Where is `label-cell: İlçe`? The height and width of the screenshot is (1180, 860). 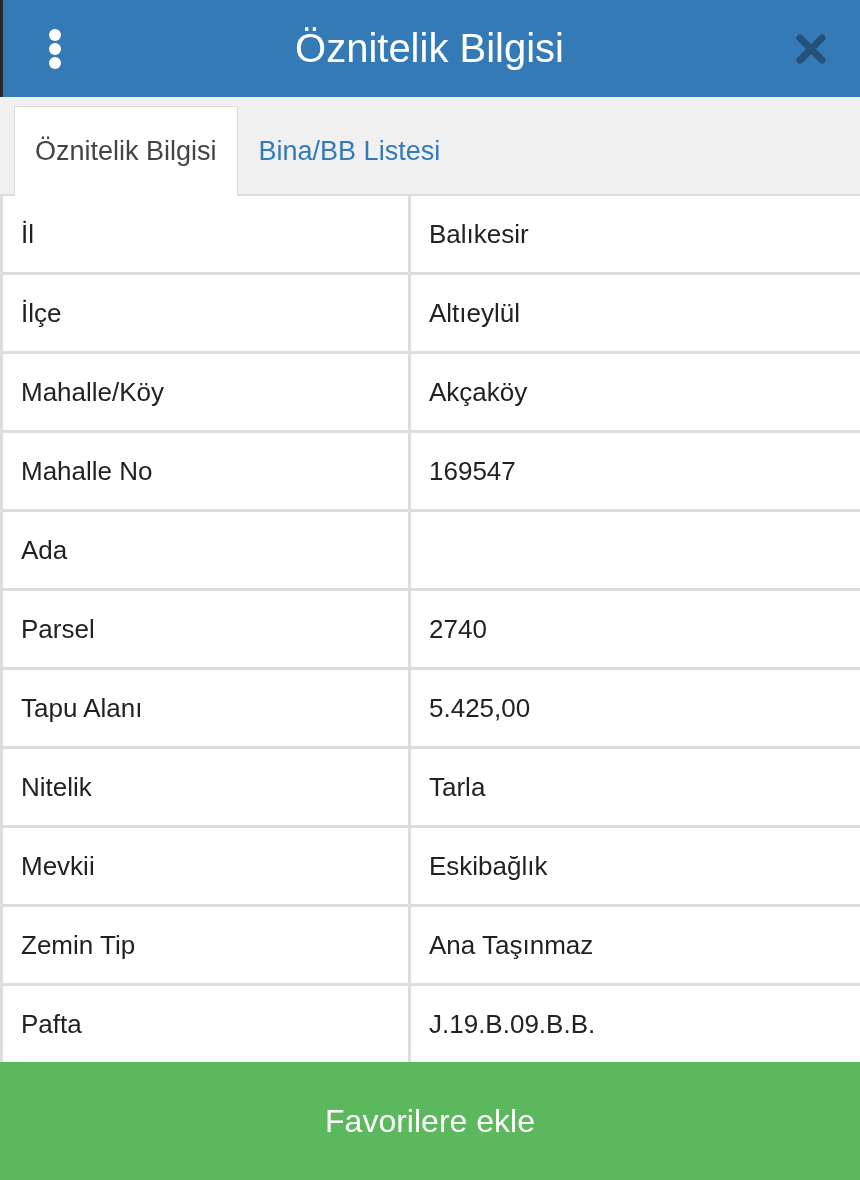
label-cell: İlçe is located at coordinates (205, 313).